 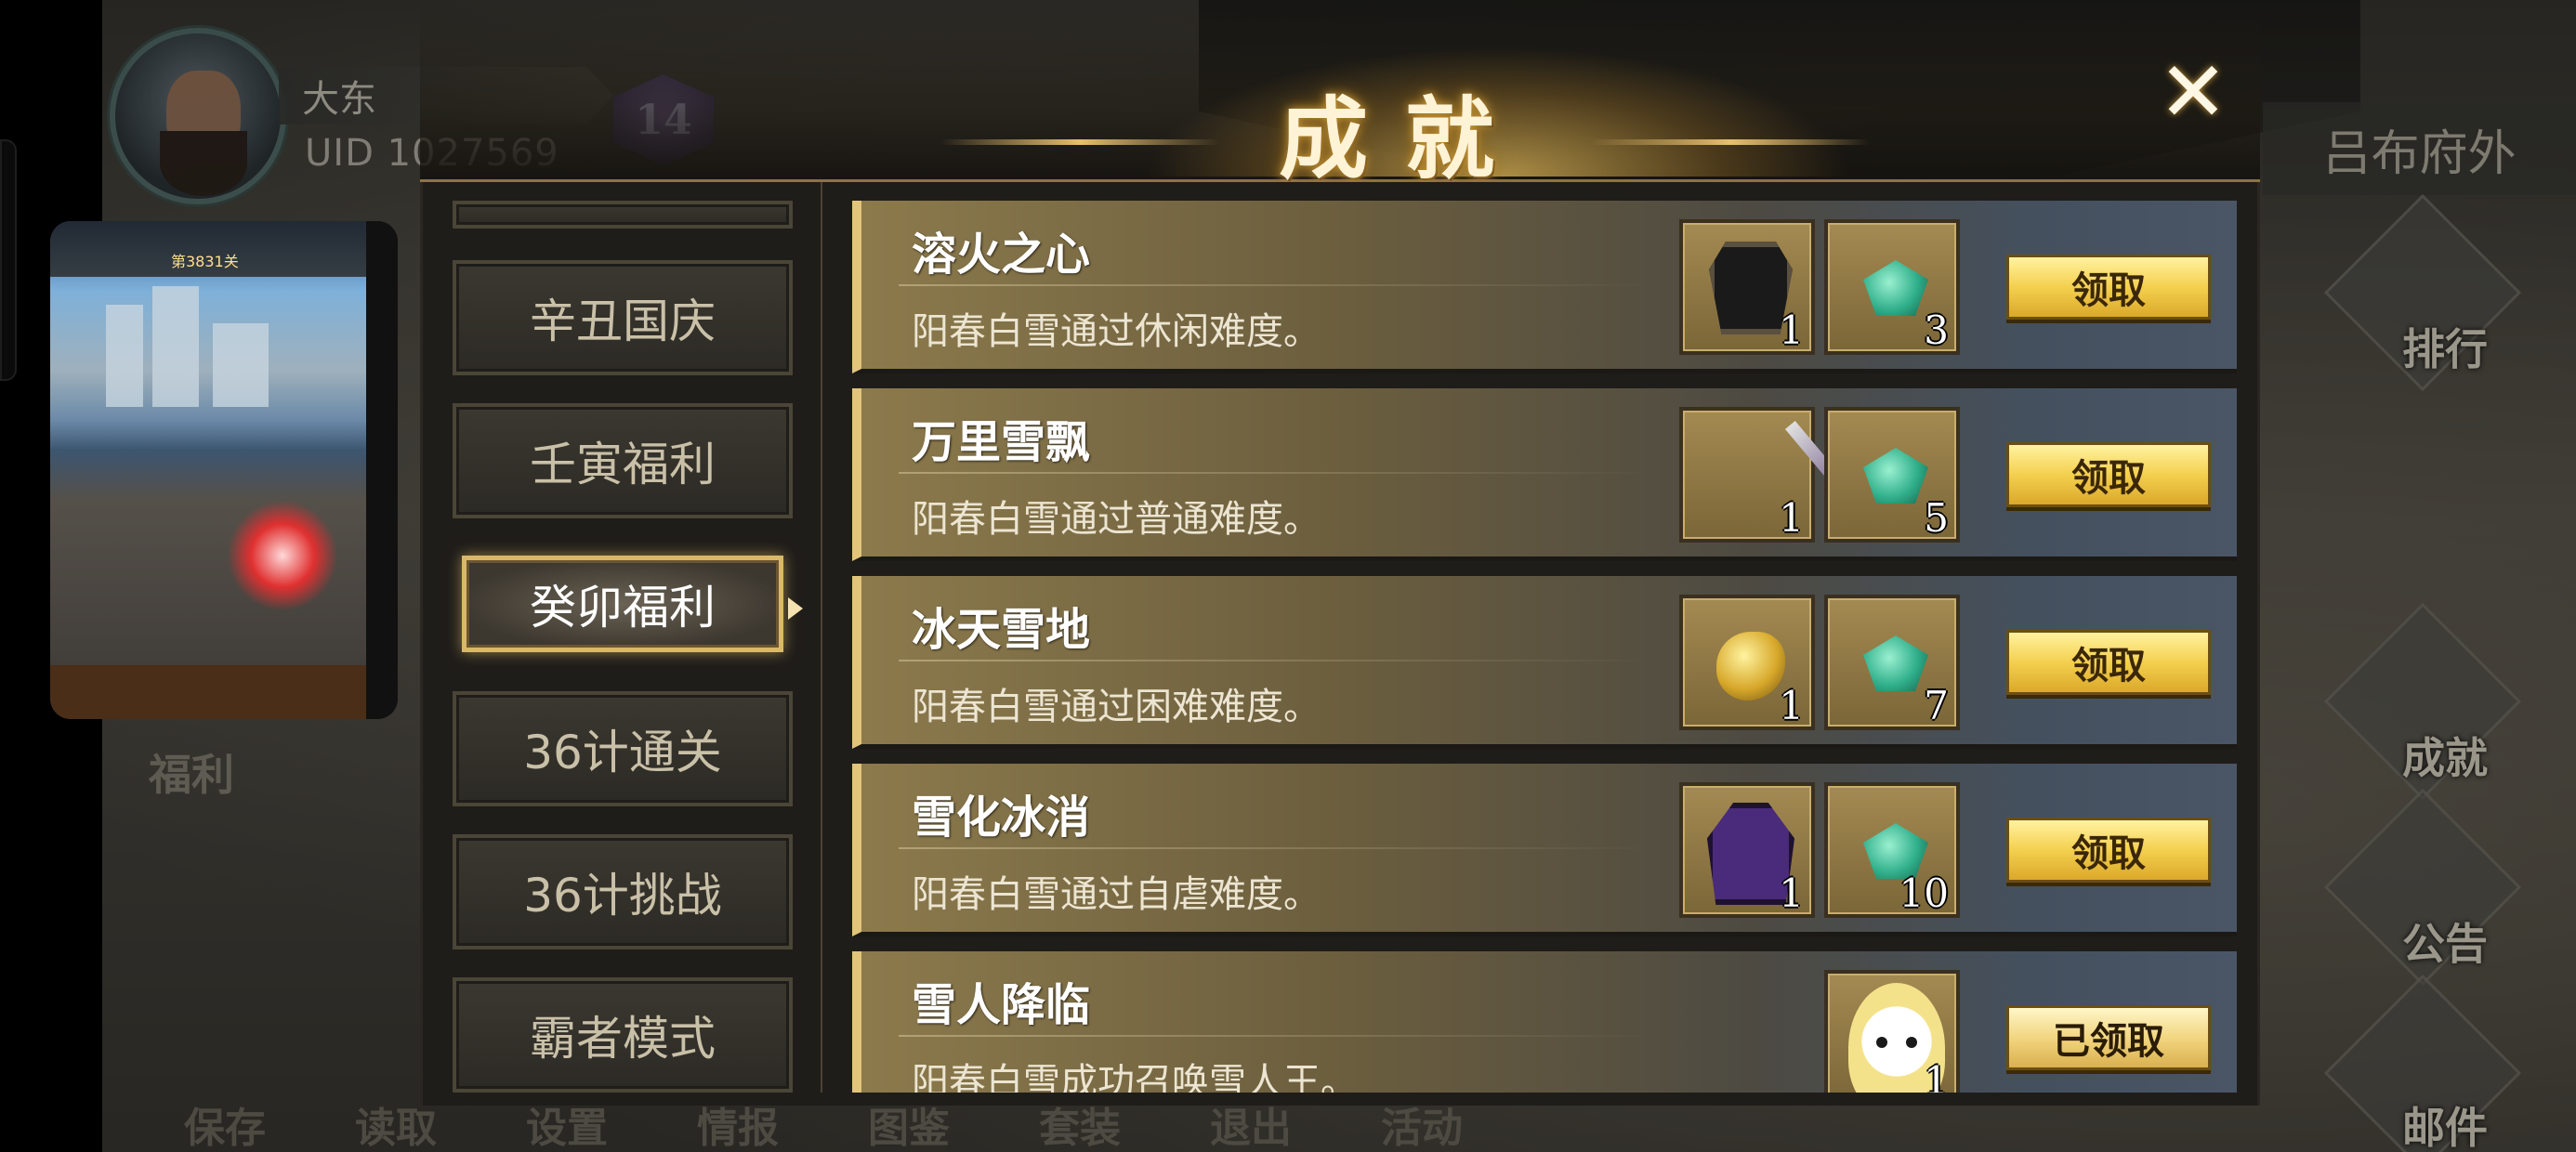 I want to click on achievement-row: 溶火之心 阳春白雪通过休闲难度。 1 3 领取, so click(x=1544, y=287).